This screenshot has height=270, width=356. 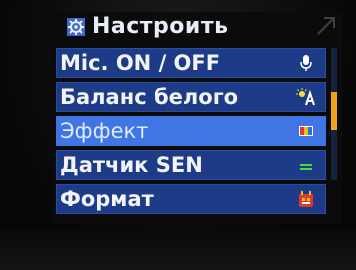 I want to click on menu-item-white-balance: Баланс белого, so click(x=191, y=97).